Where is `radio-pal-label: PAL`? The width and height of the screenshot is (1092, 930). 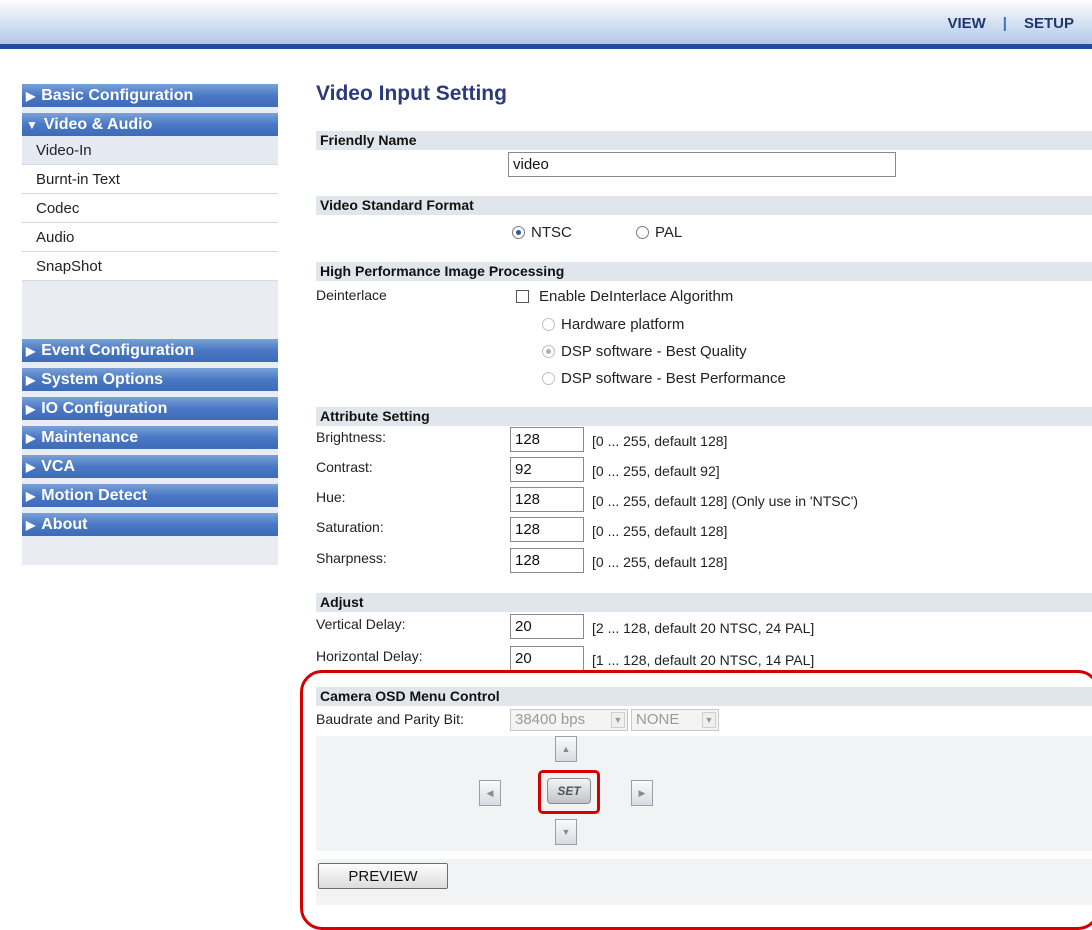 radio-pal-label: PAL is located at coordinates (669, 232).